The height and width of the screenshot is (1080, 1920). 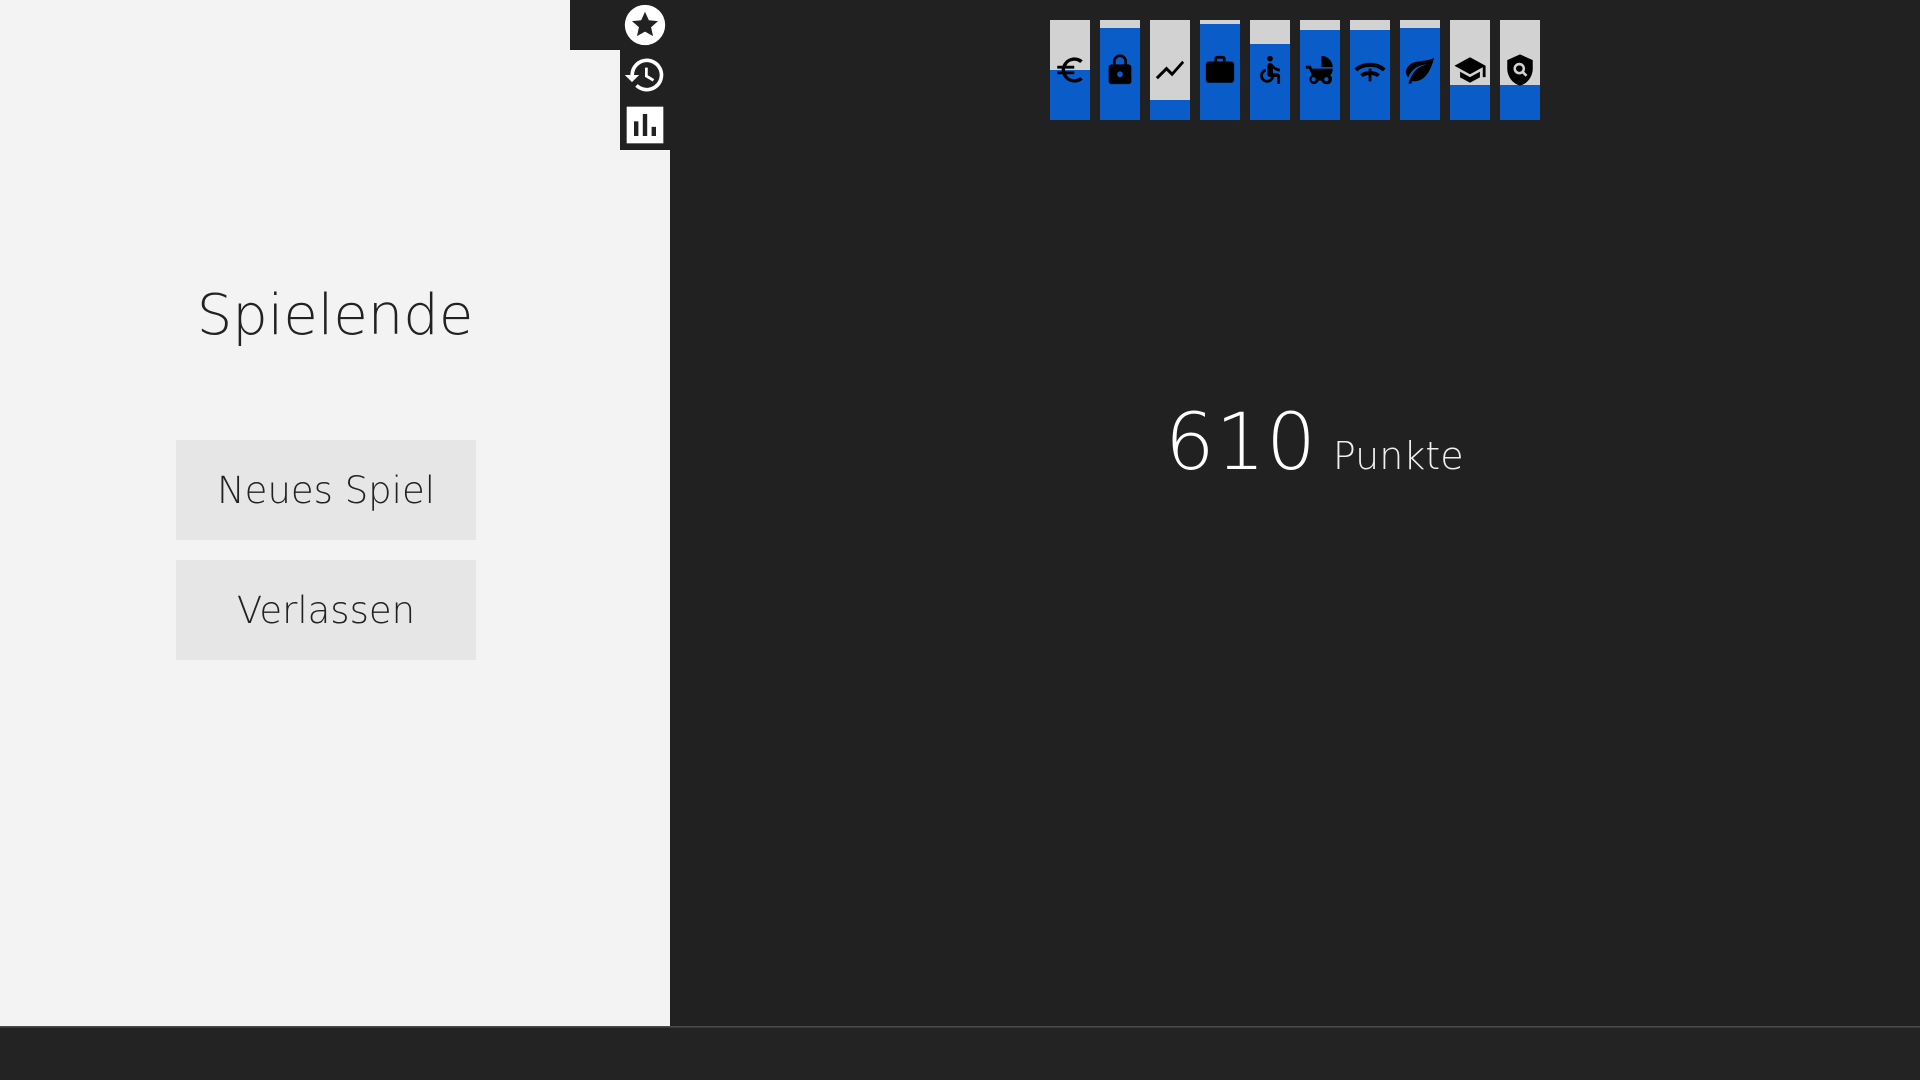 What do you see at coordinates (335, 315) in the screenshot?
I see `end-title: Spielende` at bounding box center [335, 315].